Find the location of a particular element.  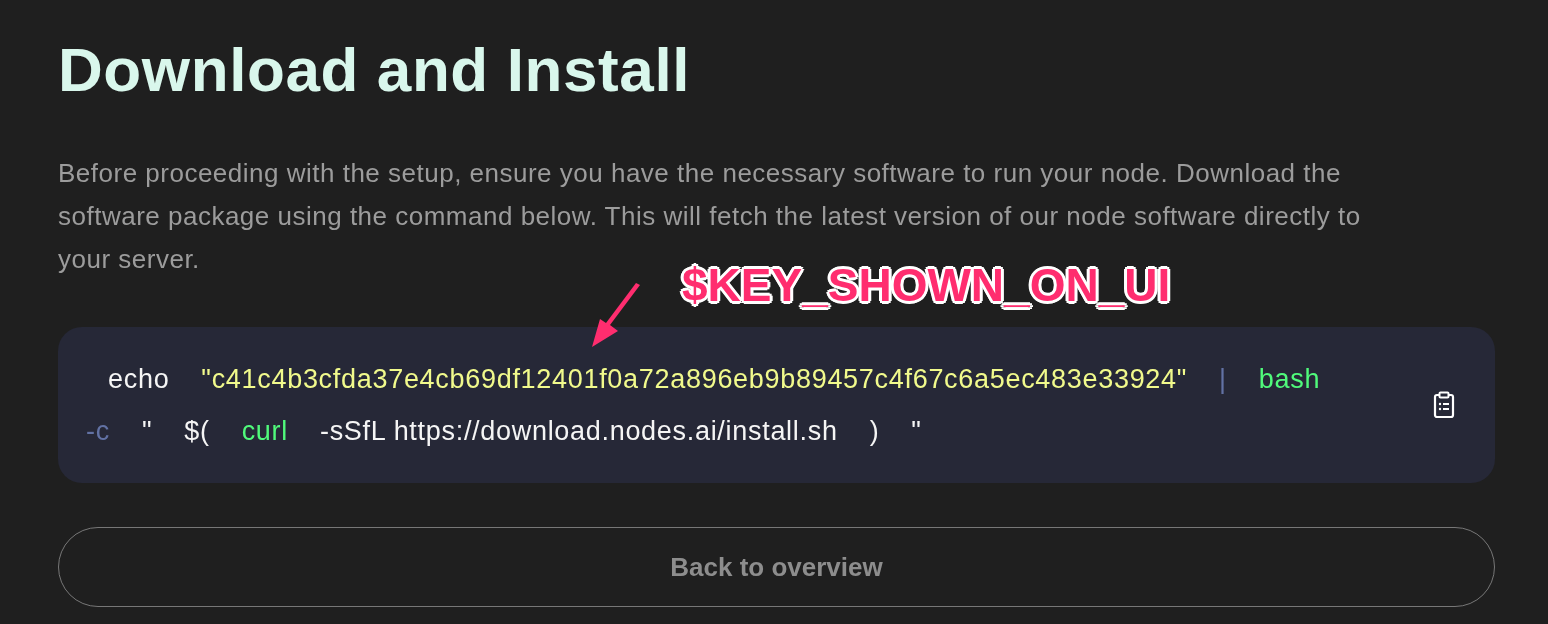

code-token: echo is located at coordinates (139, 379).